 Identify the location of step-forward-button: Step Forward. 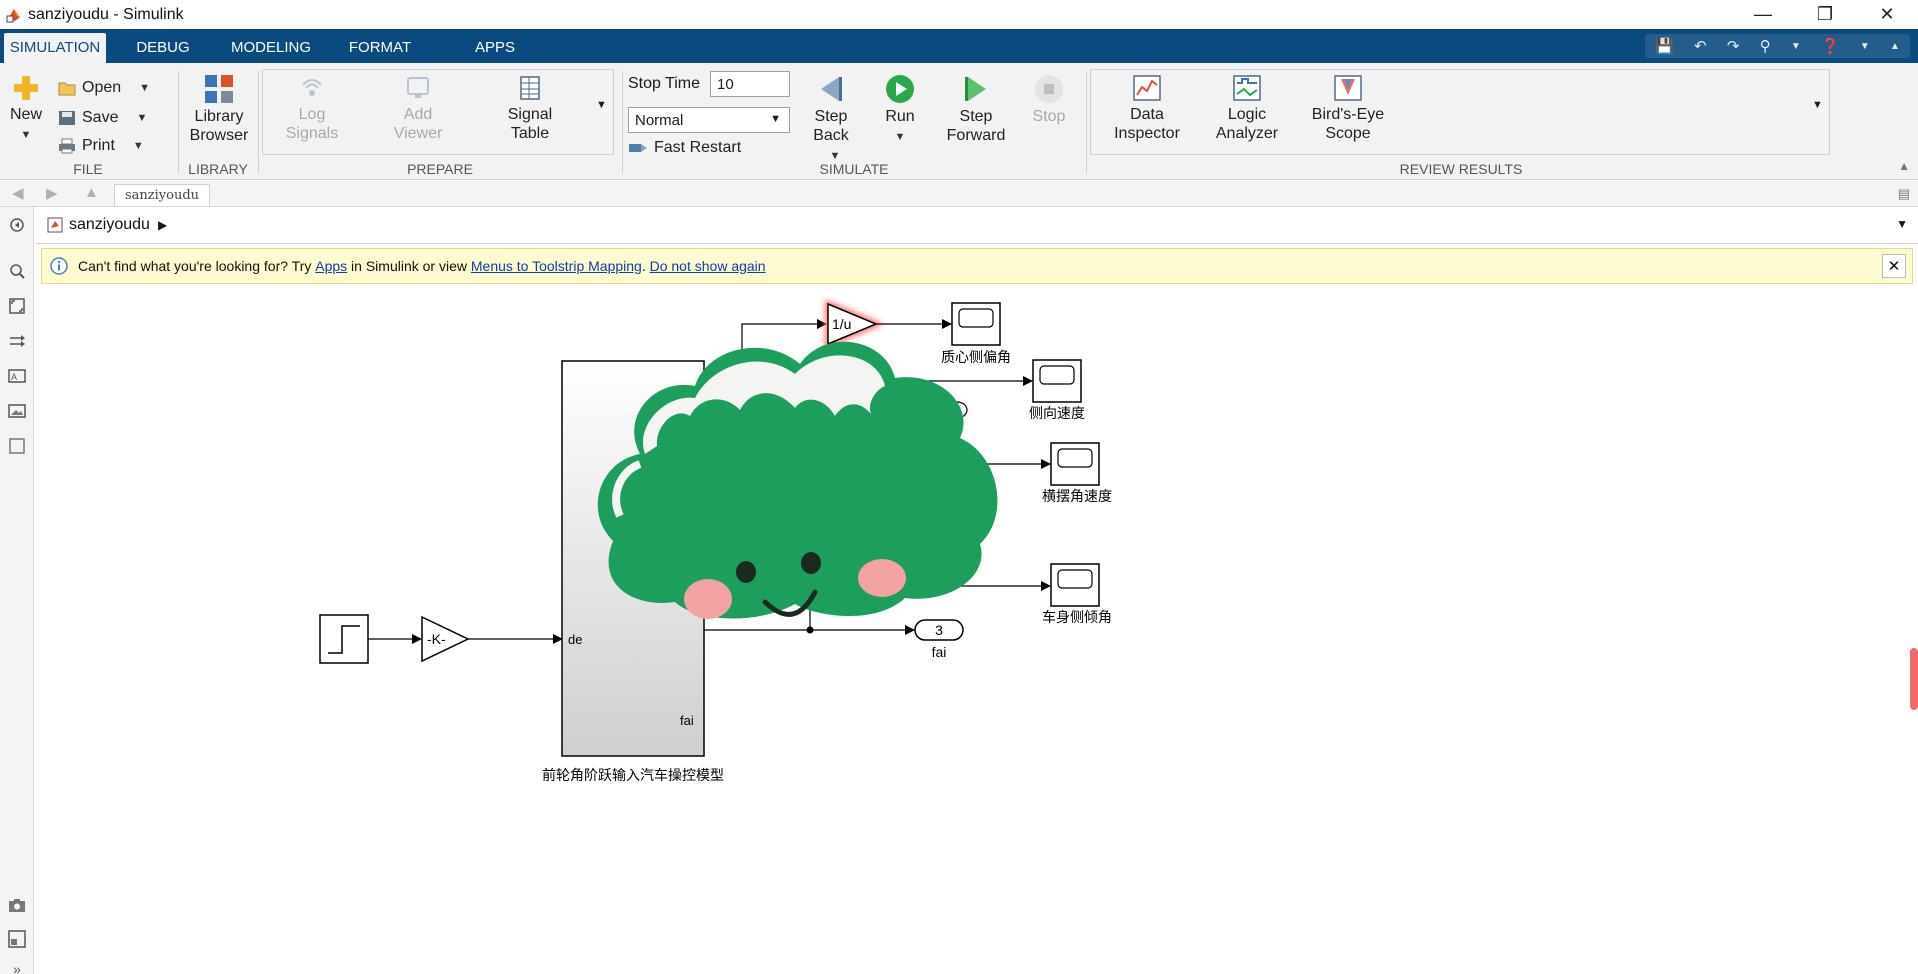
(976, 109).